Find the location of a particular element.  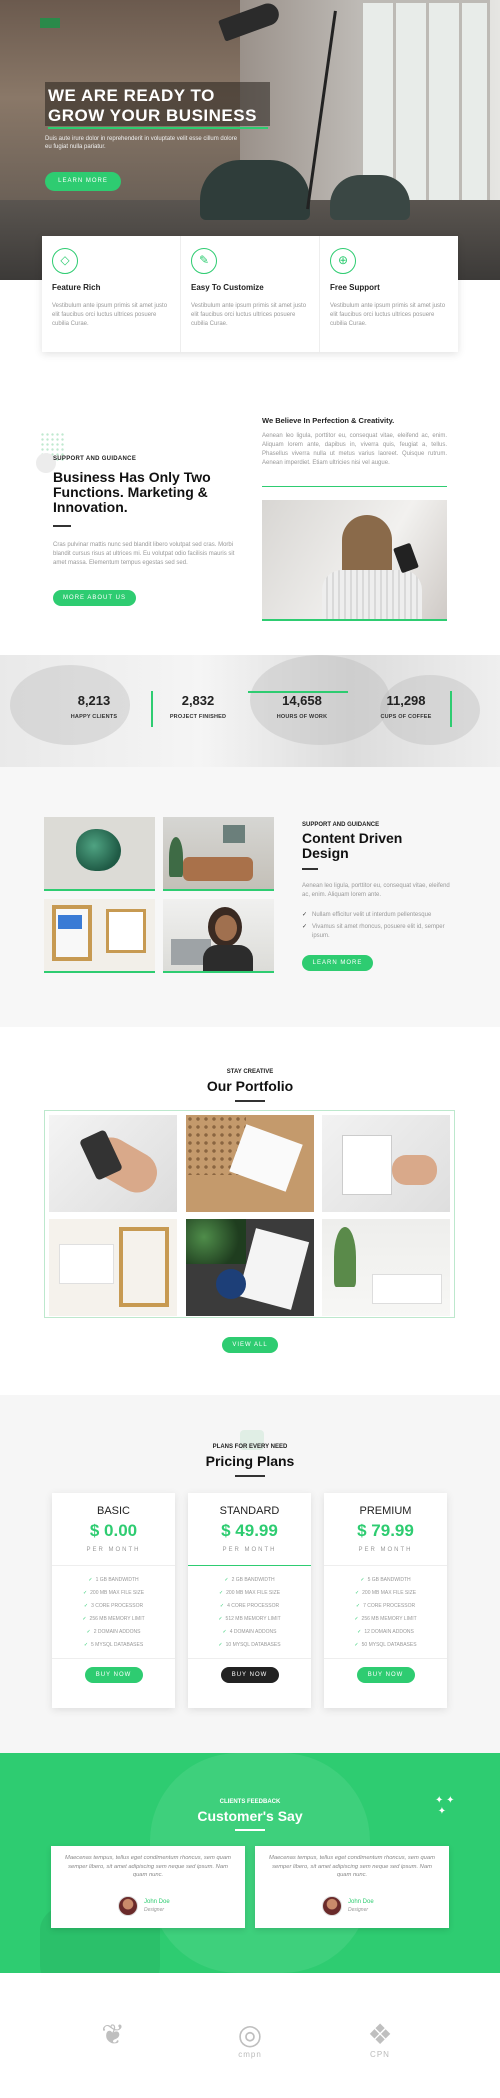

globe-icon: ⊕ is located at coordinates (343, 261).